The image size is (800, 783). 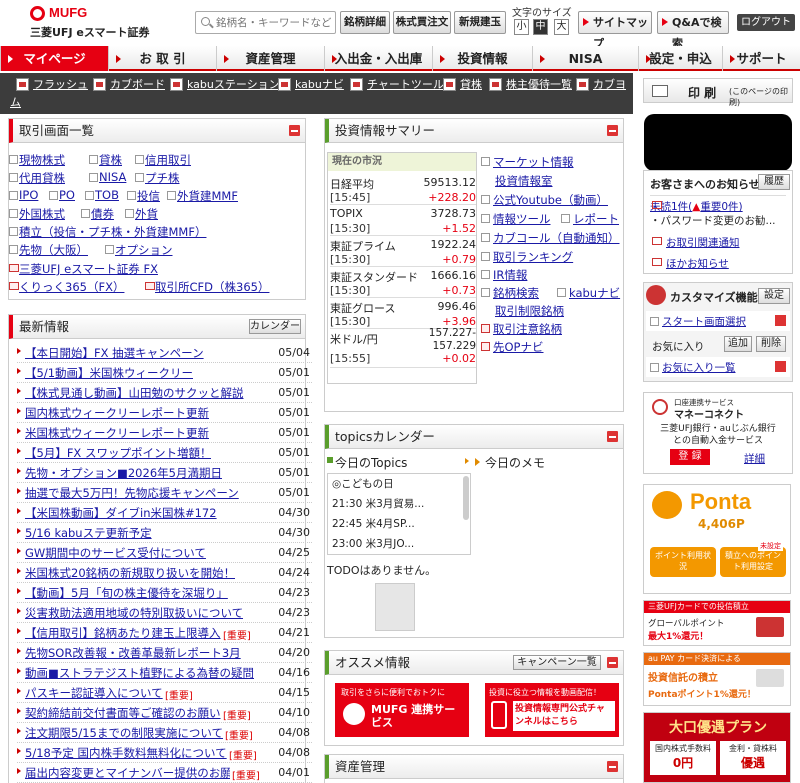 I want to click on news-item: 契約締結前交付書面等ご確認のお願い [重要] 04/10, so click(x=164, y=713).